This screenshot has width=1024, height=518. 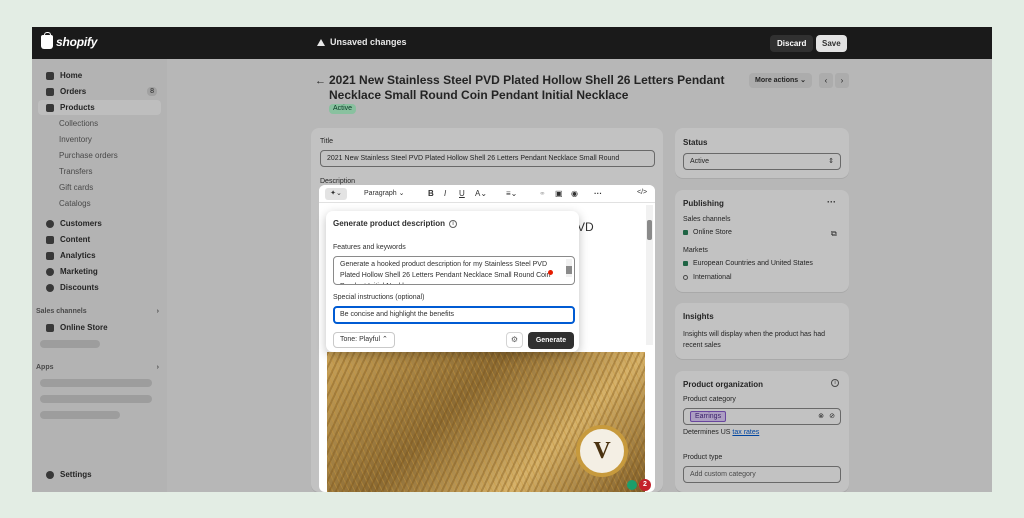 I want to click on product-category-label: Product category, so click(x=709, y=399).